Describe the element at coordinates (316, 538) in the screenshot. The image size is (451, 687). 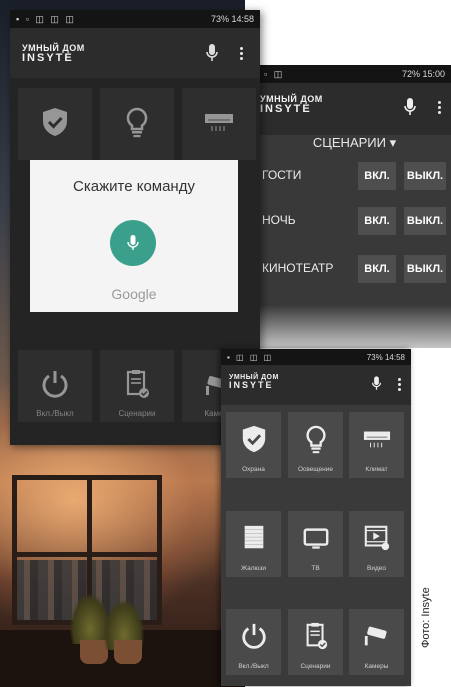
I see `tv-icon` at that location.